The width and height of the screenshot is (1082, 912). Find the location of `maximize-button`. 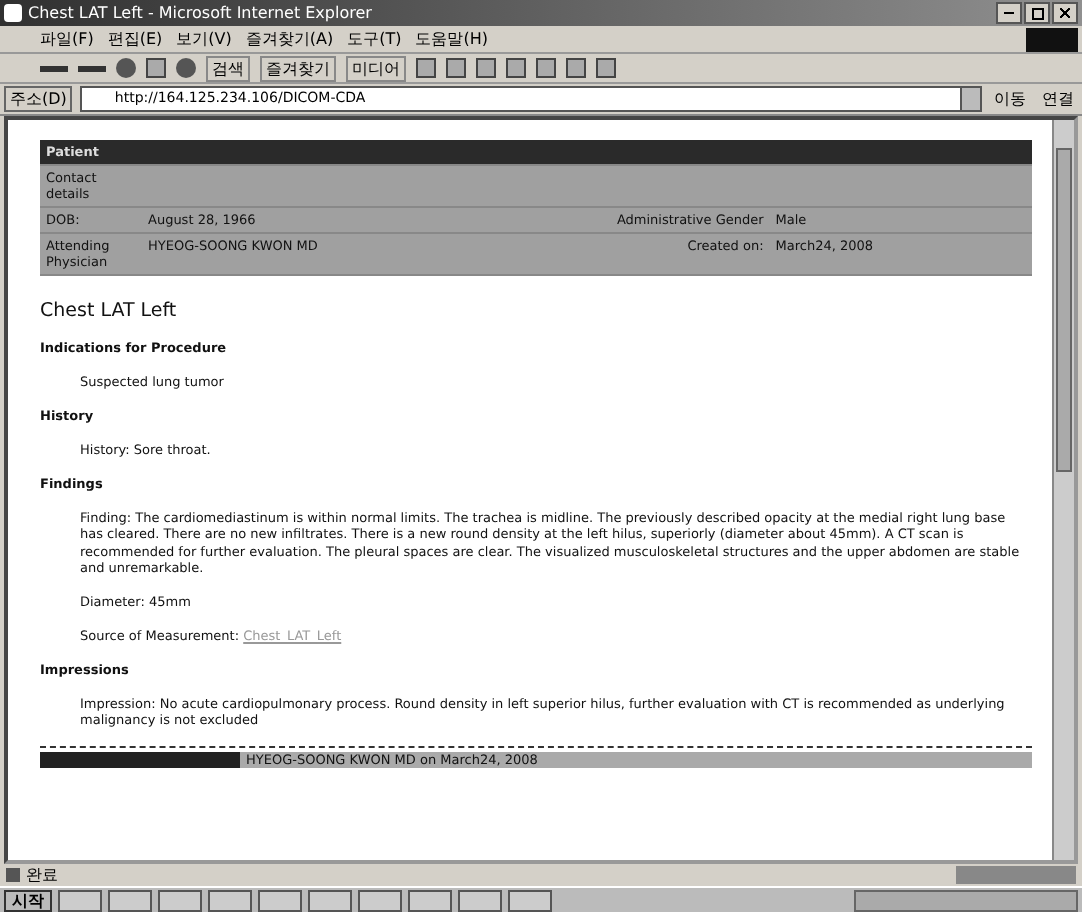

maximize-button is located at coordinates (1037, 13).